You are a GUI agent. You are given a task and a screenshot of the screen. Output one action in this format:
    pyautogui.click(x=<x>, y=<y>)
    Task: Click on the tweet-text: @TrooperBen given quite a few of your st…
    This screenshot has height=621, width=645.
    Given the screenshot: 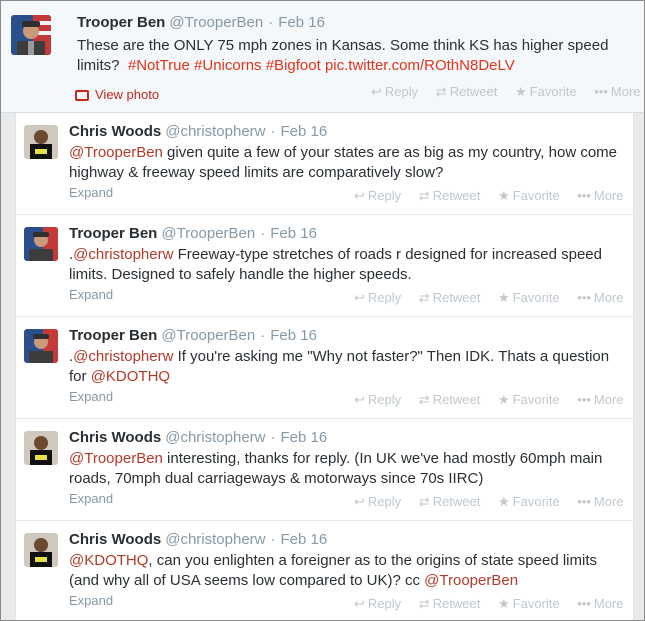 What is the action you would take?
    pyautogui.click(x=344, y=163)
    